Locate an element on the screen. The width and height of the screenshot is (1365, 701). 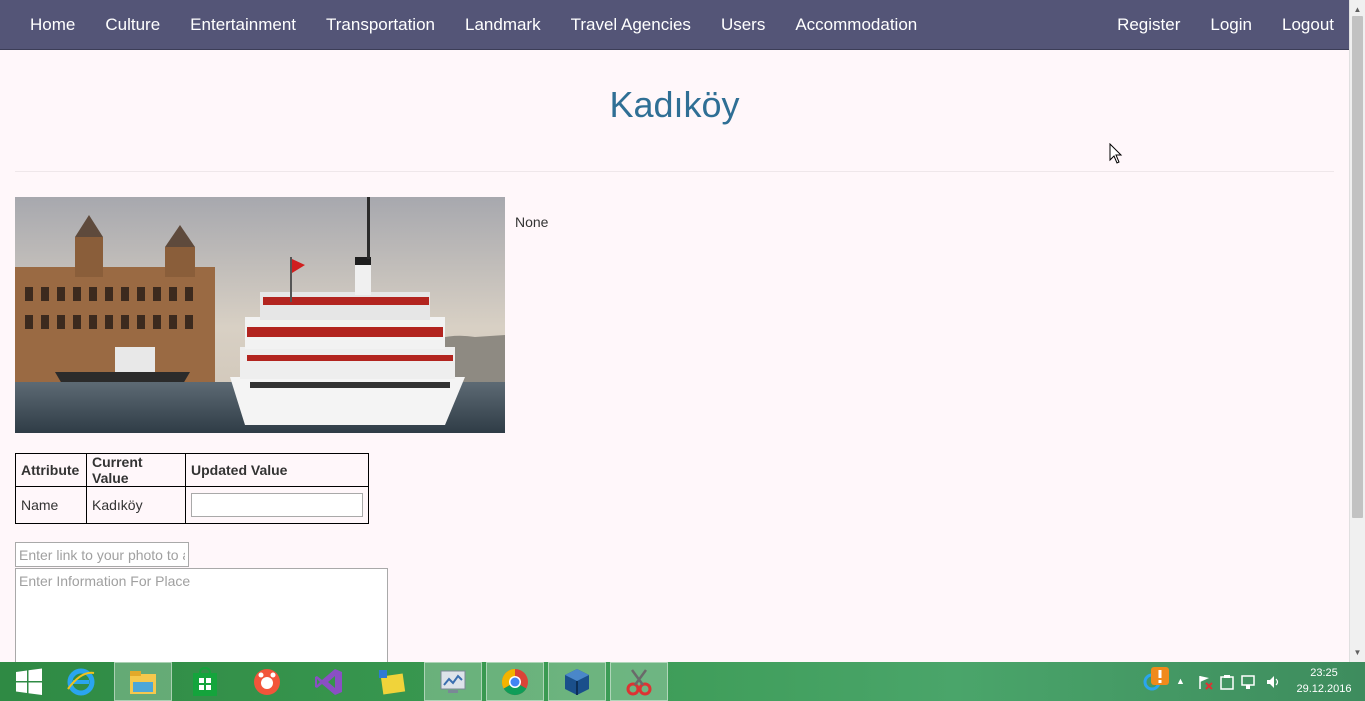
start-icon is located at coordinates (29, 681).